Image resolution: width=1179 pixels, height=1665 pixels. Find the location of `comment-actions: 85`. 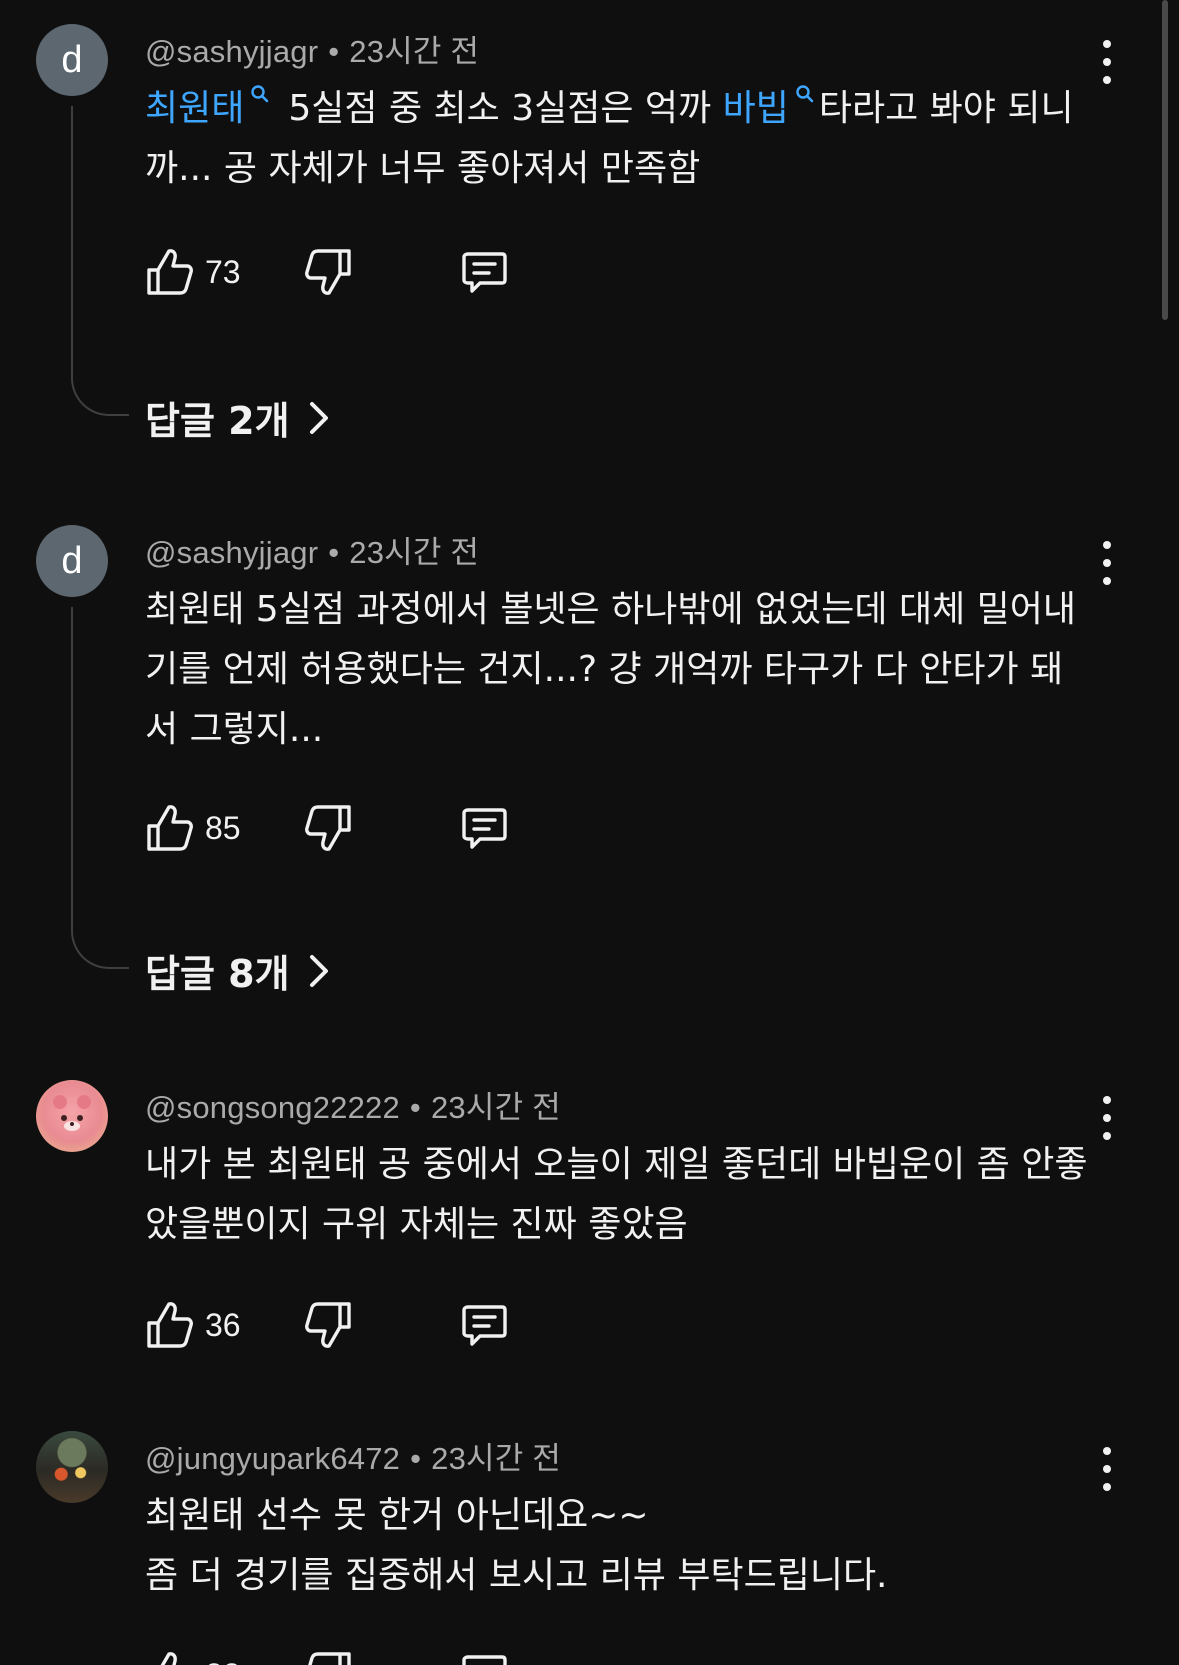

comment-actions: 85 is located at coordinates (345, 828).